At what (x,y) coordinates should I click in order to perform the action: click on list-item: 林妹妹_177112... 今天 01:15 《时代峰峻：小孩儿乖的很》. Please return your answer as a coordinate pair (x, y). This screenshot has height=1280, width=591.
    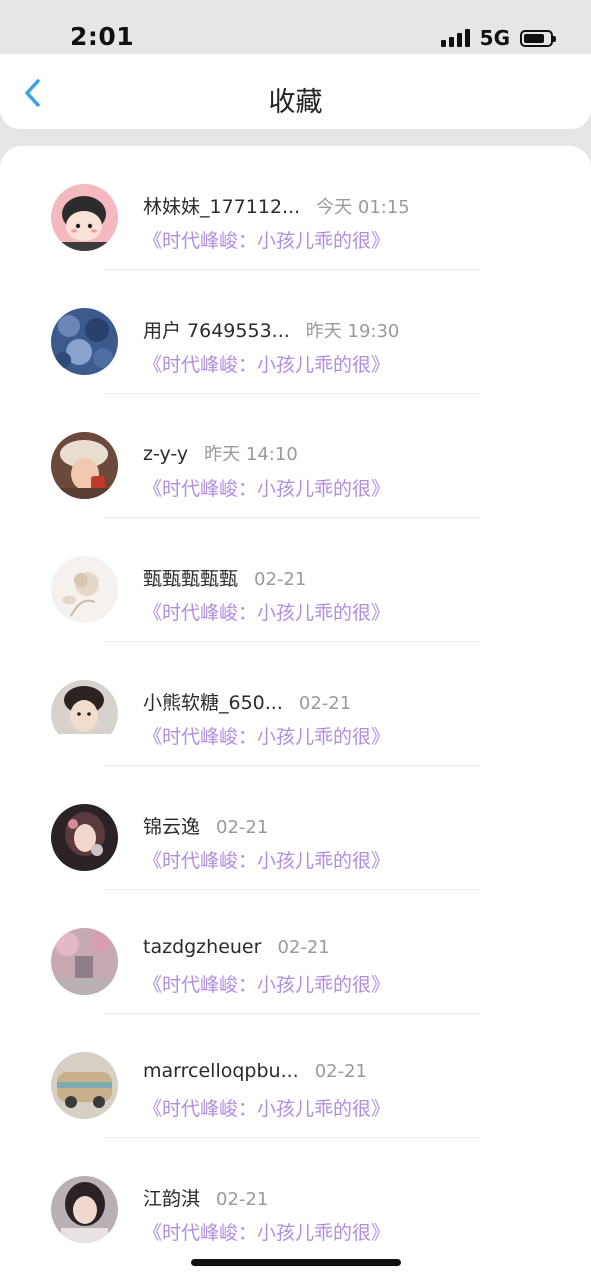
    Looking at the image, I should click on (295, 208).